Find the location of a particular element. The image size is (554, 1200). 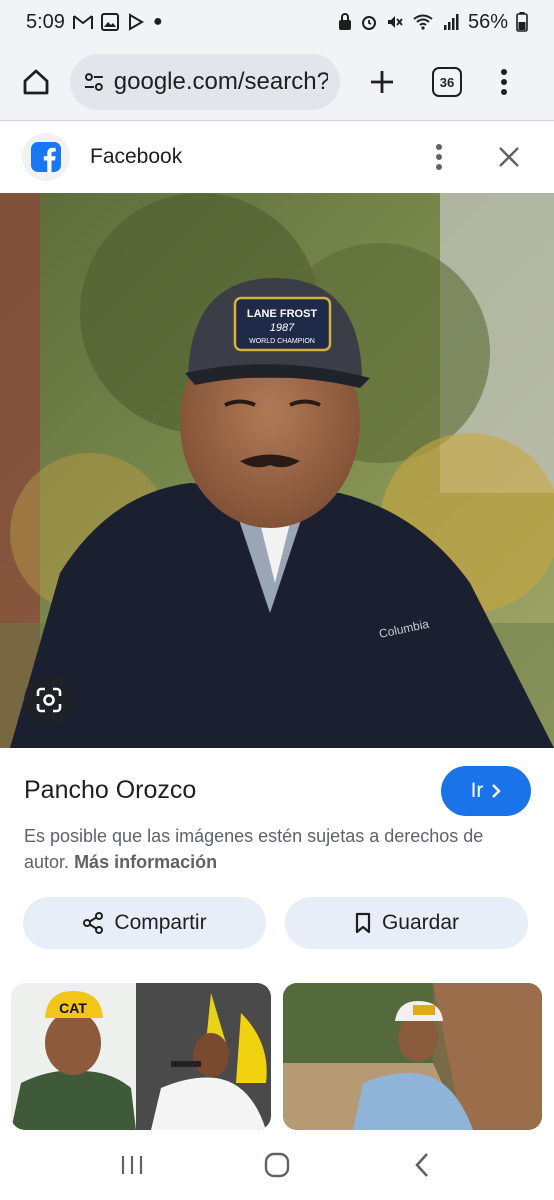

share-button: Compartir is located at coordinates (144, 923).